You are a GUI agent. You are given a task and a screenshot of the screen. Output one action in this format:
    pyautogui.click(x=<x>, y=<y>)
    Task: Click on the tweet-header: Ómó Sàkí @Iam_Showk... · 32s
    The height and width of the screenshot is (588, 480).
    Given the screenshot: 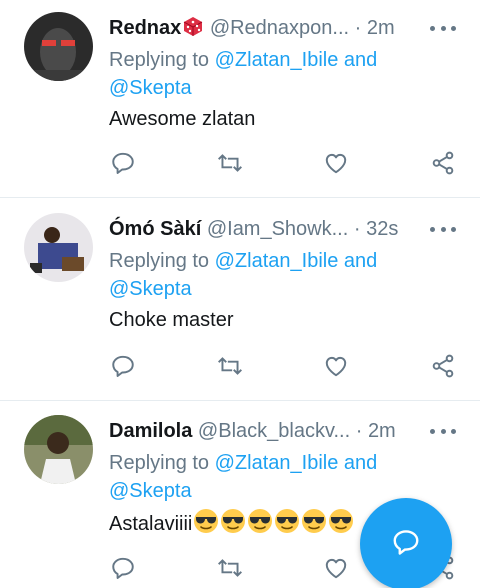 What is the action you would take?
    pyautogui.click(x=264, y=229)
    